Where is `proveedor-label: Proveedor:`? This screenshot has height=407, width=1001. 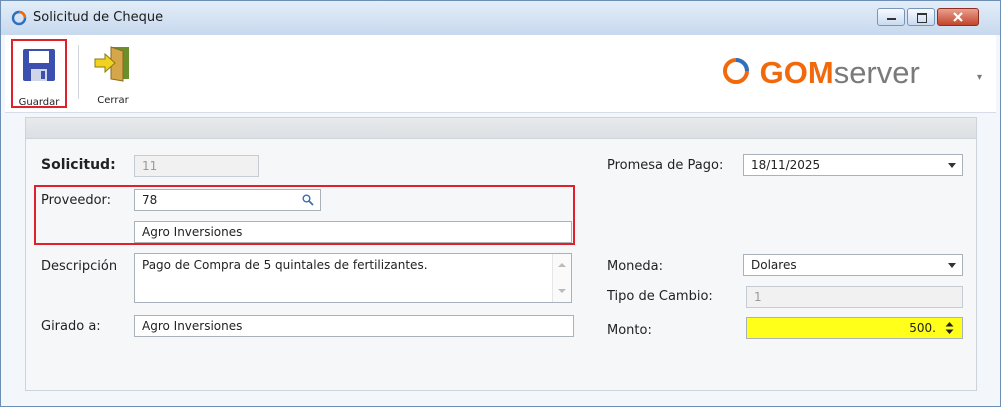 proveedor-label: Proveedor: is located at coordinates (76, 200).